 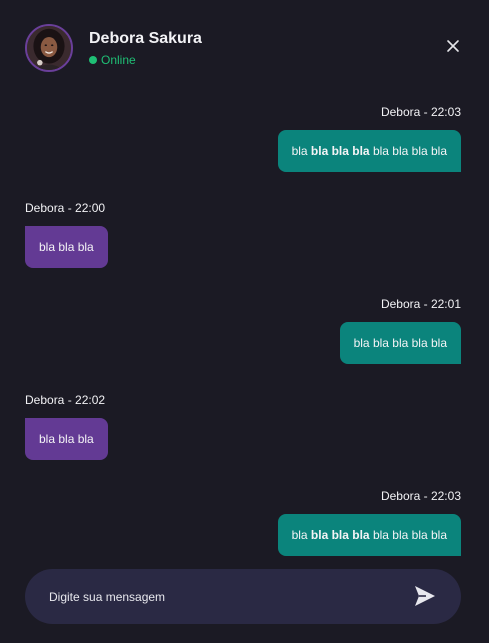 What do you see at coordinates (145, 38) in the screenshot?
I see `contact-name: Debora Sakura` at bounding box center [145, 38].